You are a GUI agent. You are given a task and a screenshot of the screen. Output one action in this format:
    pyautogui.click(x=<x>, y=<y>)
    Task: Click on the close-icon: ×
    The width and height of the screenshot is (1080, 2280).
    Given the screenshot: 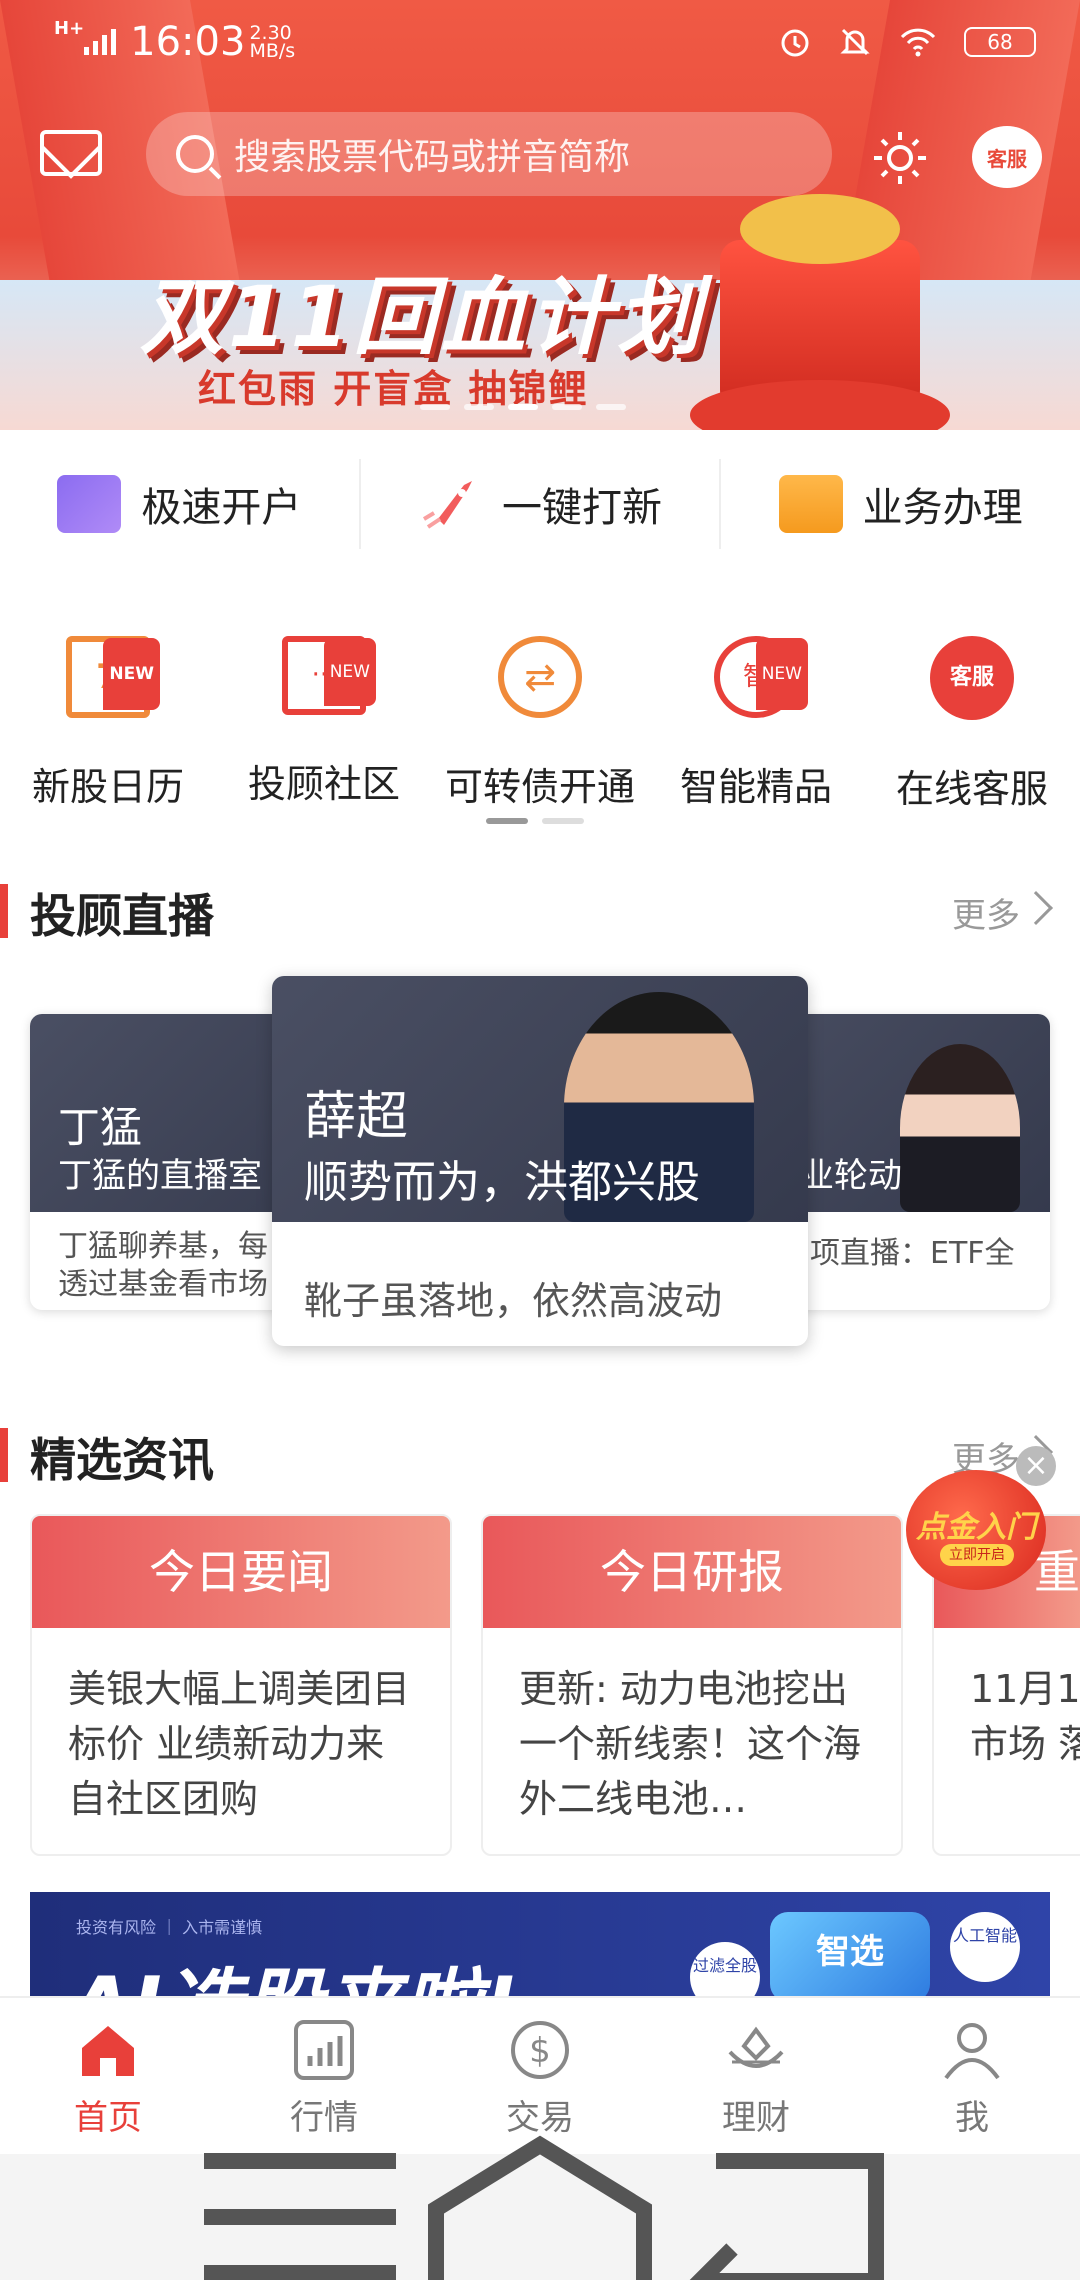 What is the action you would take?
    pyautogui.click(x=1036, y=1466)
    